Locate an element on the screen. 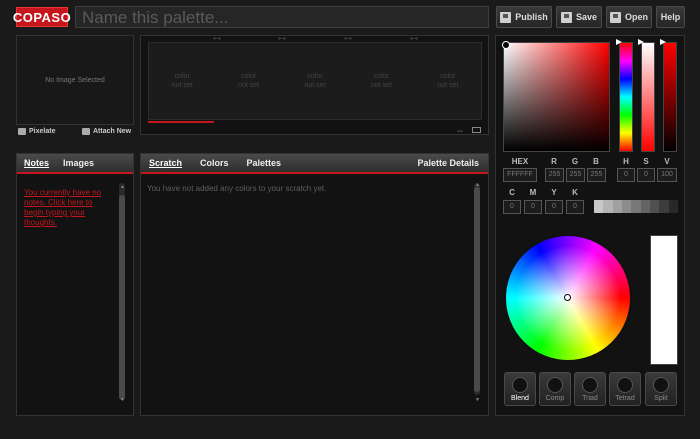 The height and width of the screenshot is (439, 700). no-image-text: No Image Selected is located at coordinates (75, 80).